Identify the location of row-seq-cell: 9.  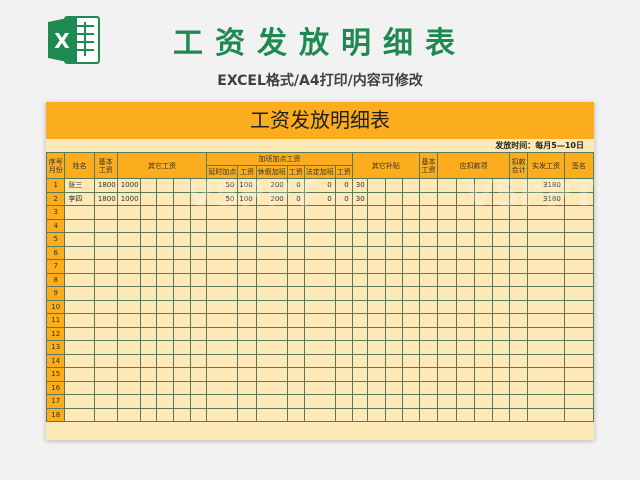
(56, 293).